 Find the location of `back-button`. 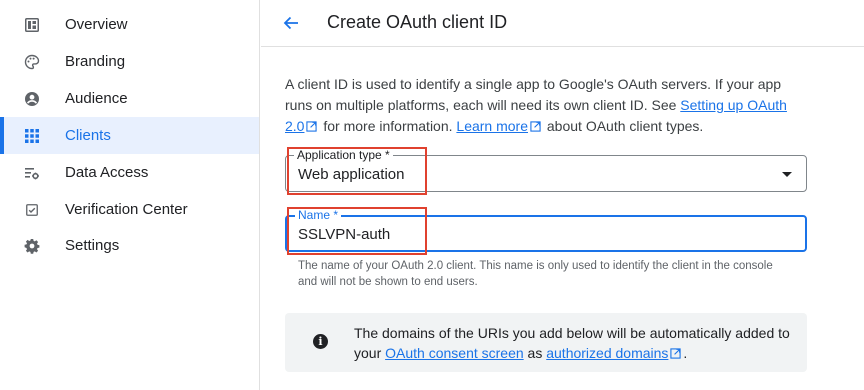

back-button is located at coordinates (291, 23).